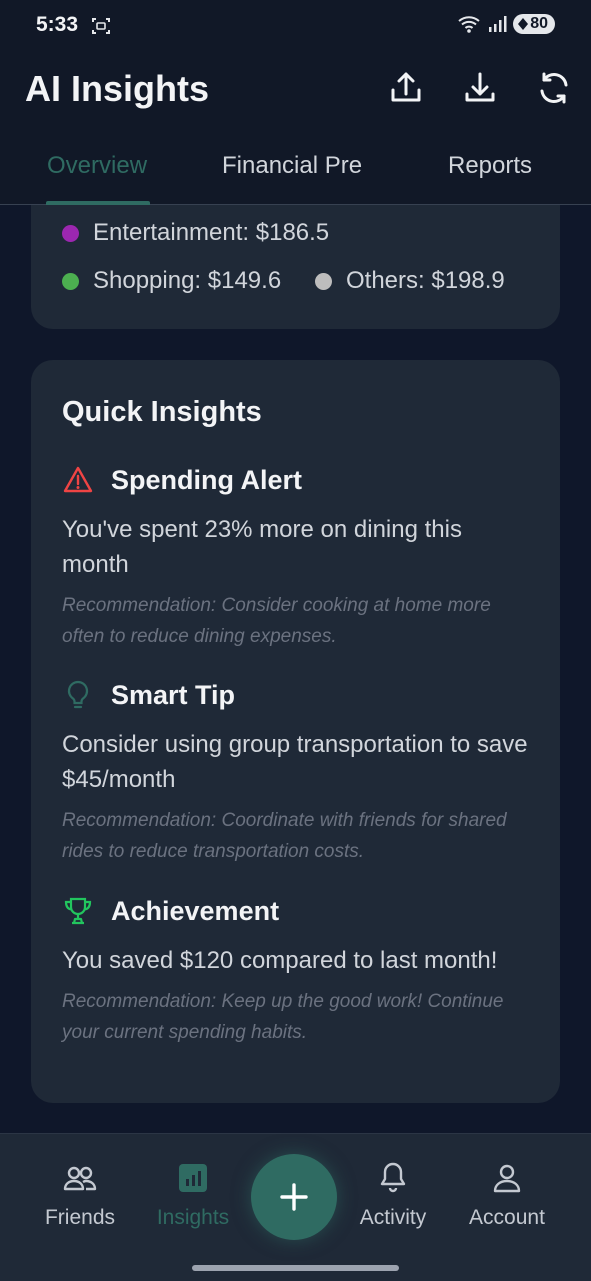  I want to click on legend-label: Entertainment: $186.5, so click(211, 232).